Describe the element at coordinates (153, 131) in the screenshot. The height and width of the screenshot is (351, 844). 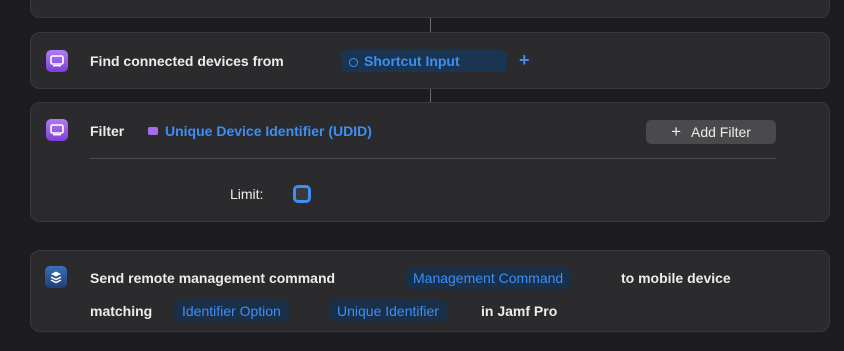
I see `device-mini-icon` at that location.